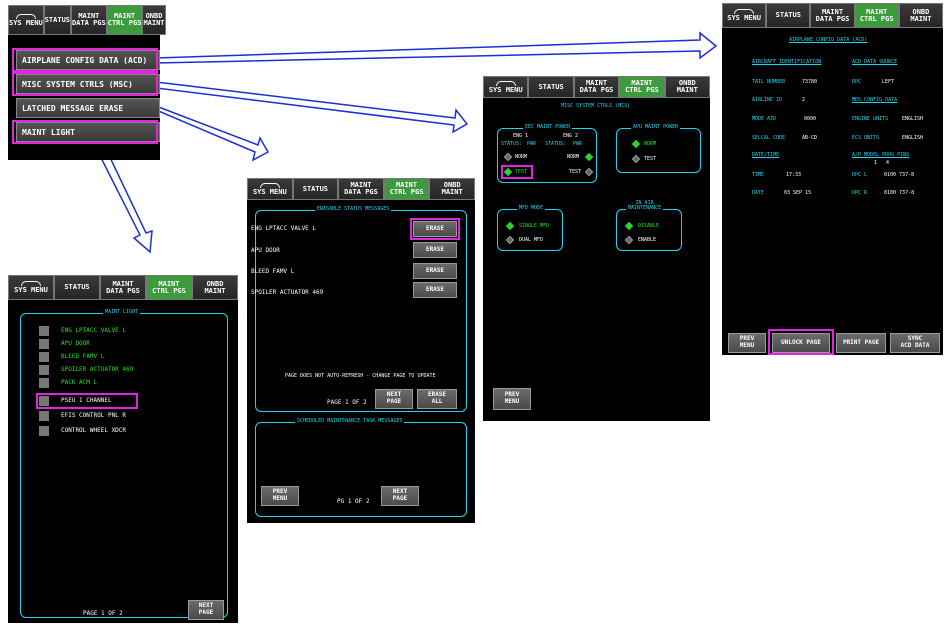  I want to click on aircraft-identification-heading: AIRCRAFT IDENTIFICATION, so click(787, 62).